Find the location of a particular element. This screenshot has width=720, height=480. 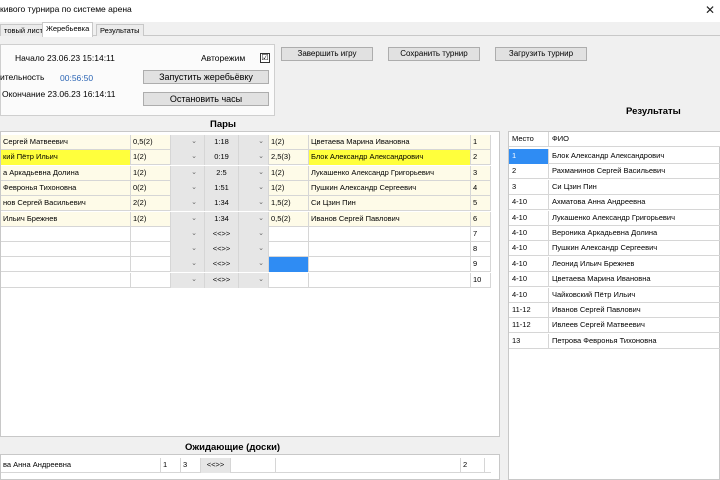

result-row: 4-10 Леонид Ильич Брежнев is located at coordinates (614, 264).